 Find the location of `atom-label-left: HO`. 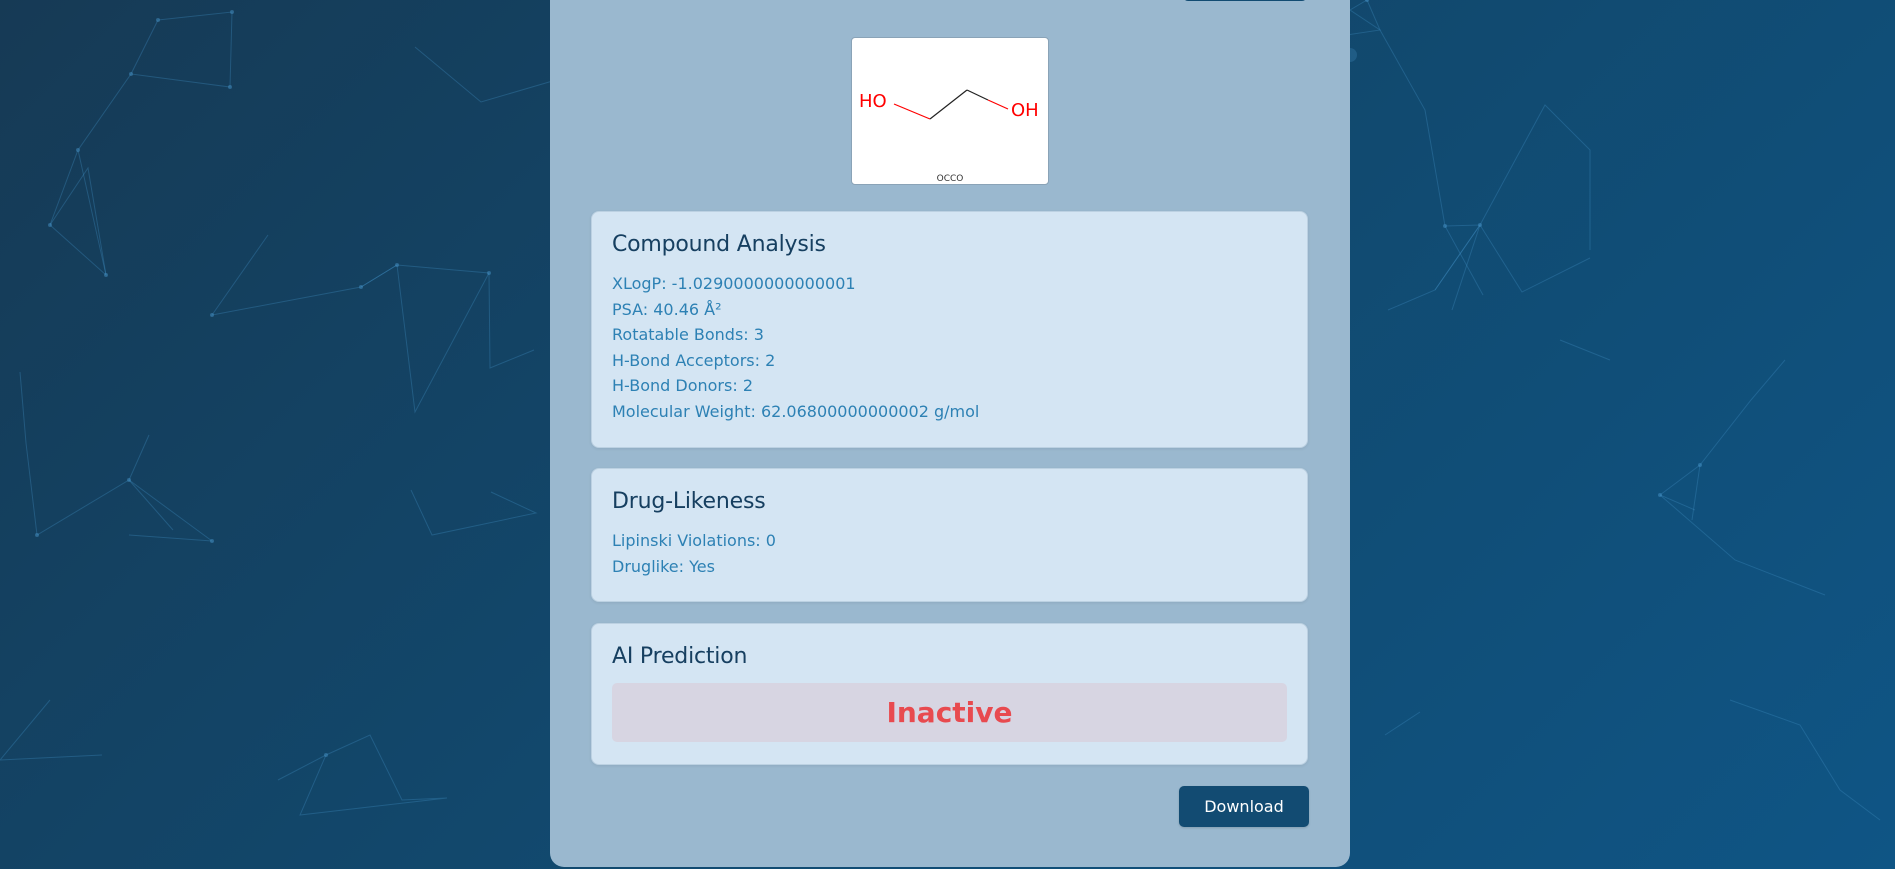

atom-label-left: HO is located at coordinates (873, 101).